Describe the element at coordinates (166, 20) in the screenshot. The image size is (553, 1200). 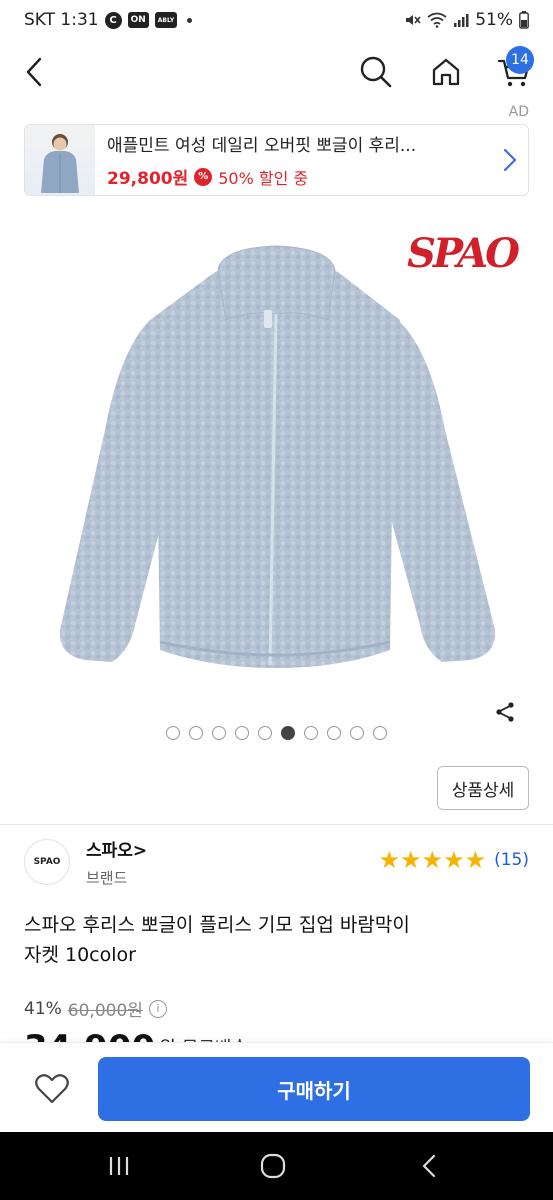
I see `status-app-icon: ABLY` at that location.